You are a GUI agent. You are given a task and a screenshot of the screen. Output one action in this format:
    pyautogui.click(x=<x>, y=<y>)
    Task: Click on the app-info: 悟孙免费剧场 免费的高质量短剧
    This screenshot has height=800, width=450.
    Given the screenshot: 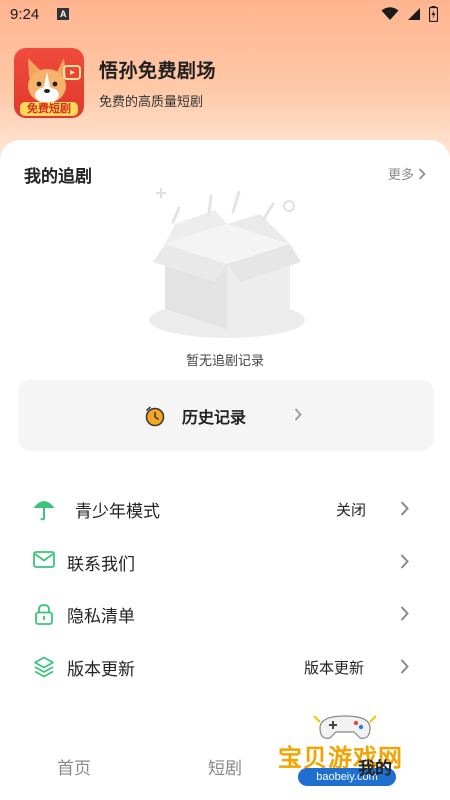 What is the action you would take?
    pyautogui.click(x=157, y=83)
    